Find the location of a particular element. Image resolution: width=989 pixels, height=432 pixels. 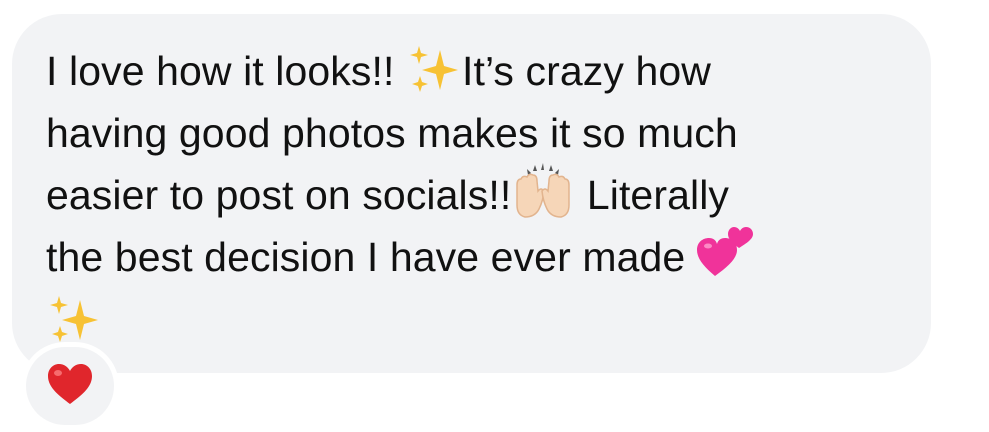

red-heart-icon is located at coordinates (70, 386).